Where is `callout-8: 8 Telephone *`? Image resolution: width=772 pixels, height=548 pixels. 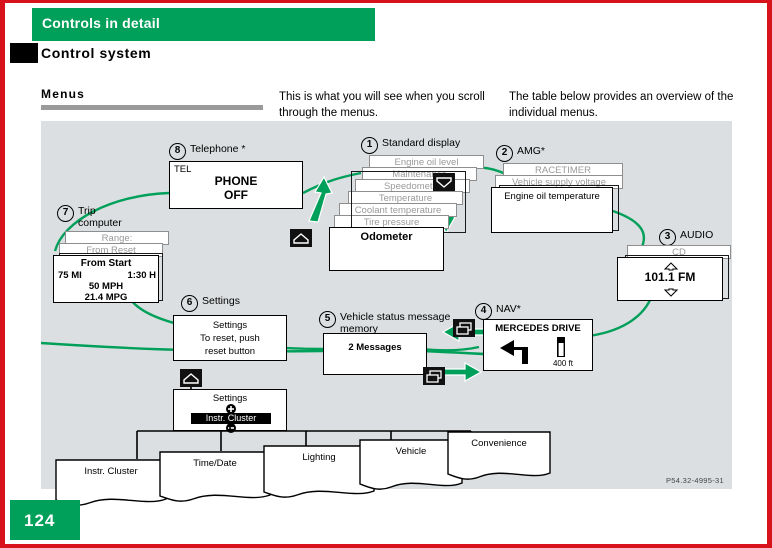 callout-8: 8 Telephone * is located at coordinates (207, 151).